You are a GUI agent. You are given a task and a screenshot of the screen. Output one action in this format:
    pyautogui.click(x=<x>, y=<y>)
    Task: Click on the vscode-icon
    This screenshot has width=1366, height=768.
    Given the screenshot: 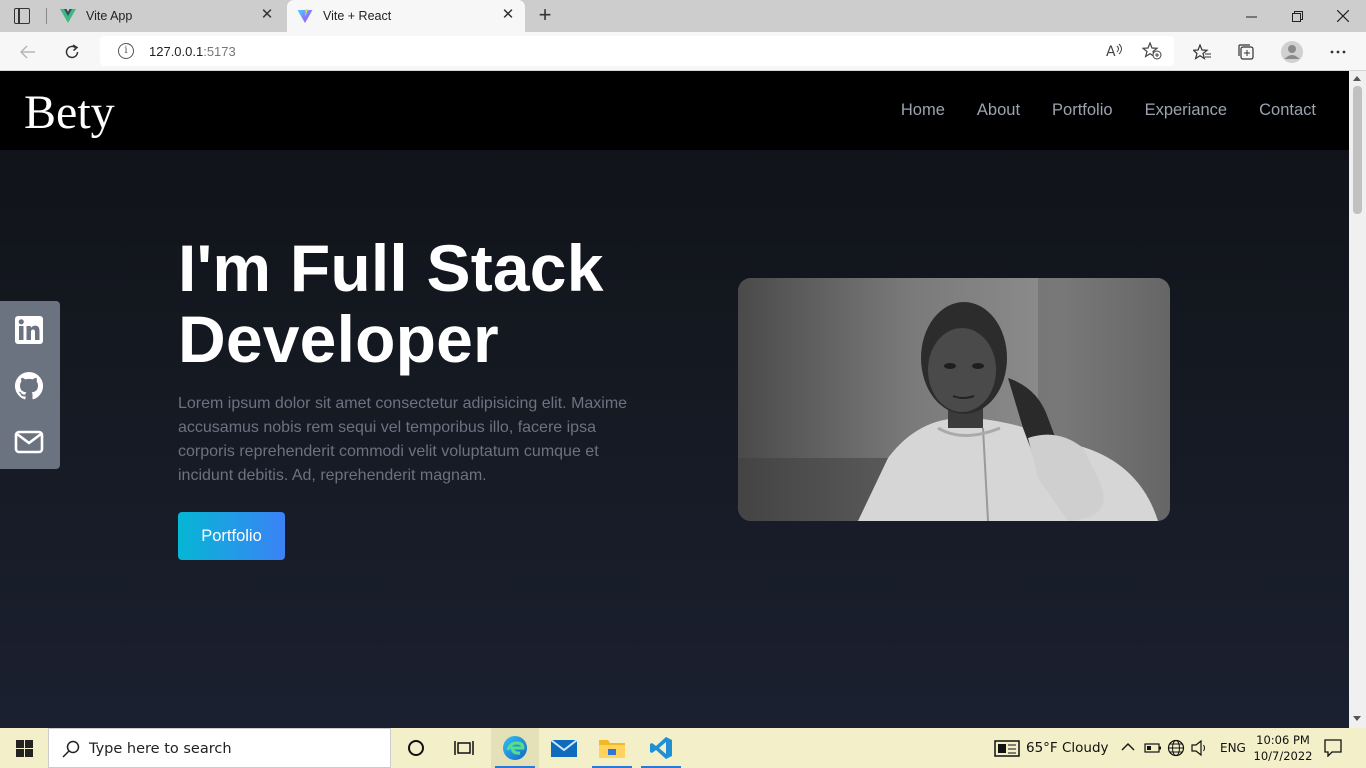 What is the action you would take?
    pyautogui.click(x=661, y=748)
    